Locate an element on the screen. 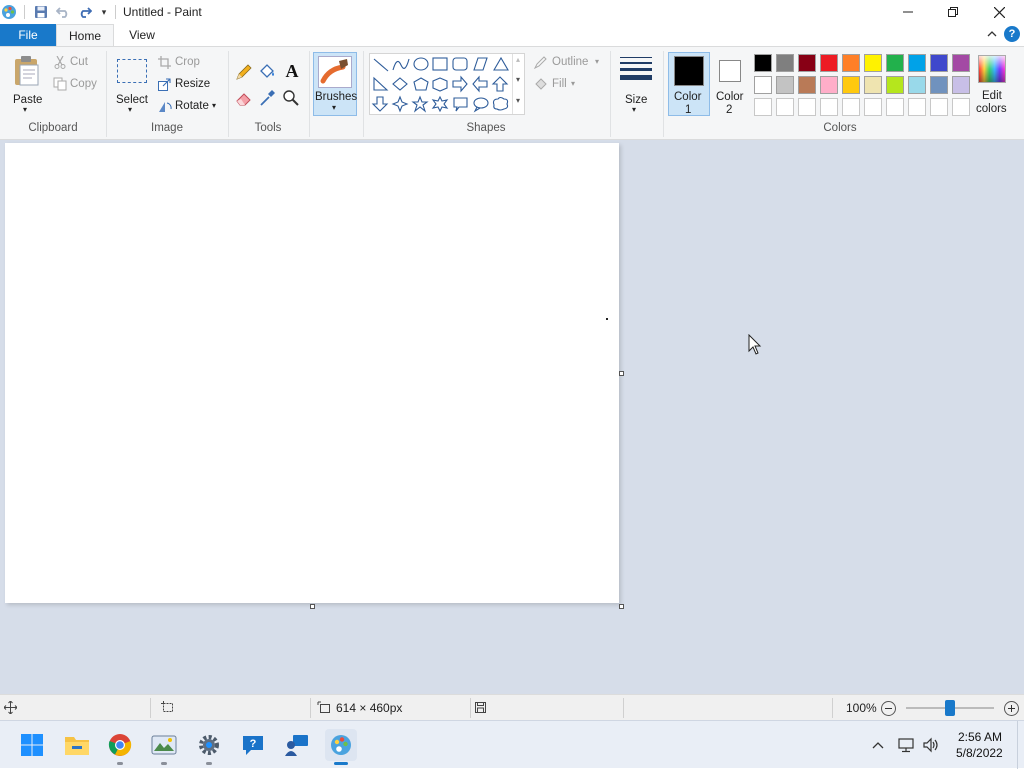 This screenshot has height=769, width=1024. tab-home: Home is located at coordinates (85, 35).